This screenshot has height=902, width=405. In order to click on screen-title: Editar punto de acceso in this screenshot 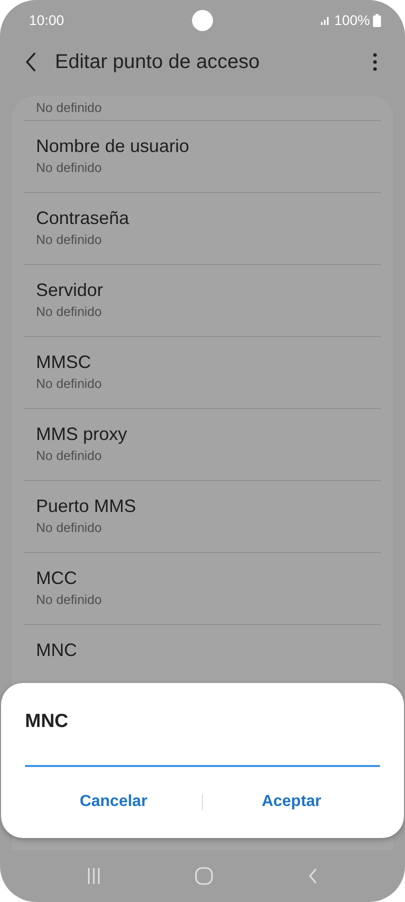, I will do `click(158, 62)`.